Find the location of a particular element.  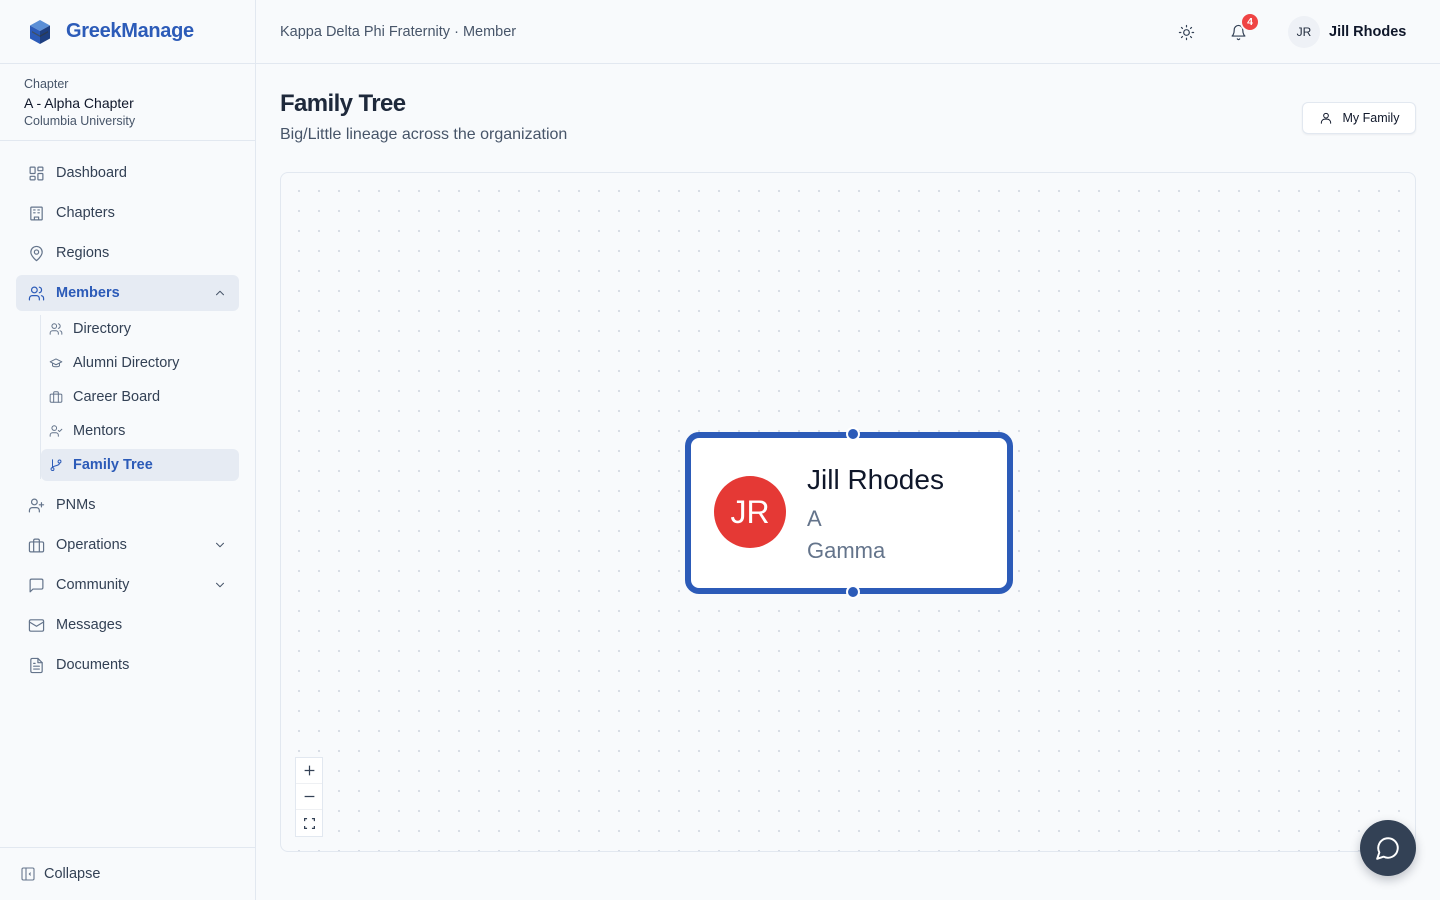

sidebar-item-label: Chapters is located at coordinates (85, 213).